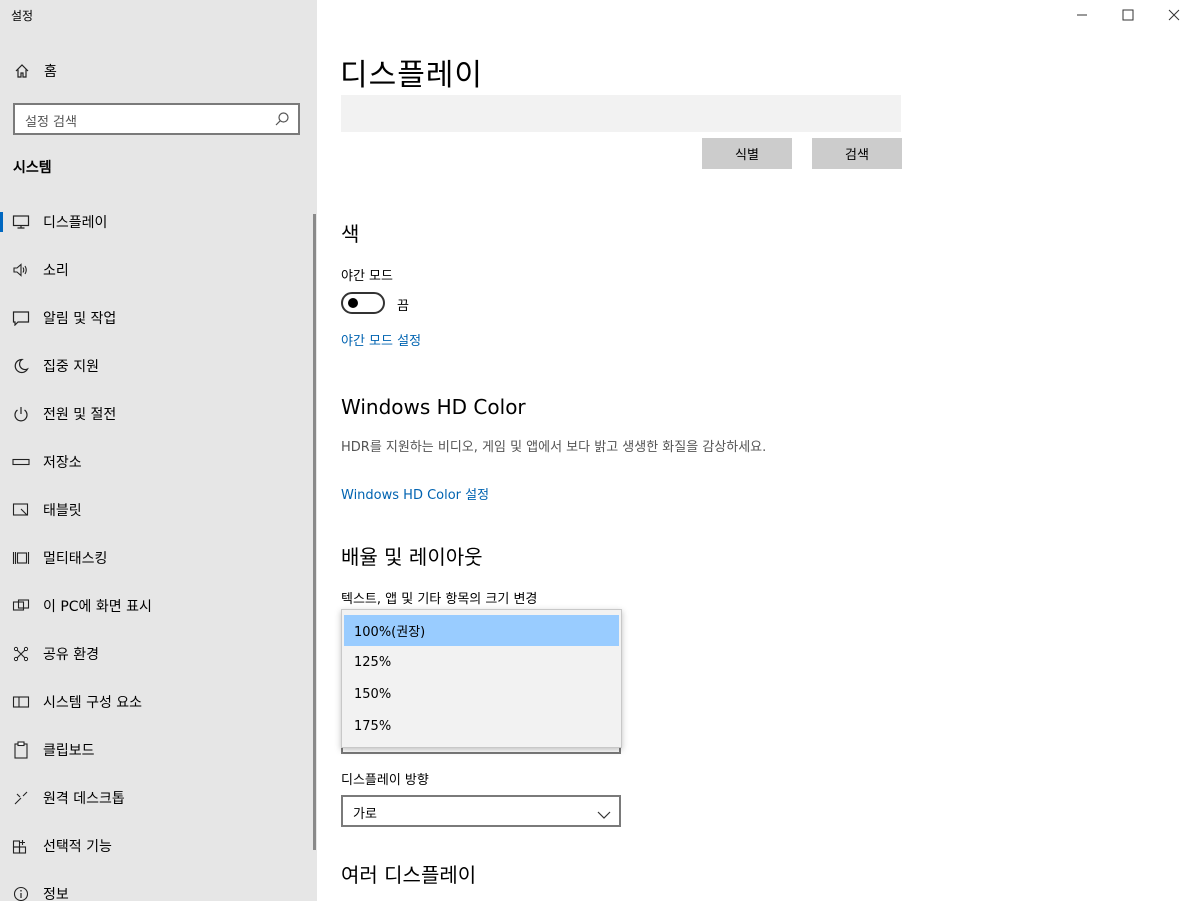 The image size is (1188, 901). I want to click on hdr-heading: Windows HD Color, so click(433, 407).